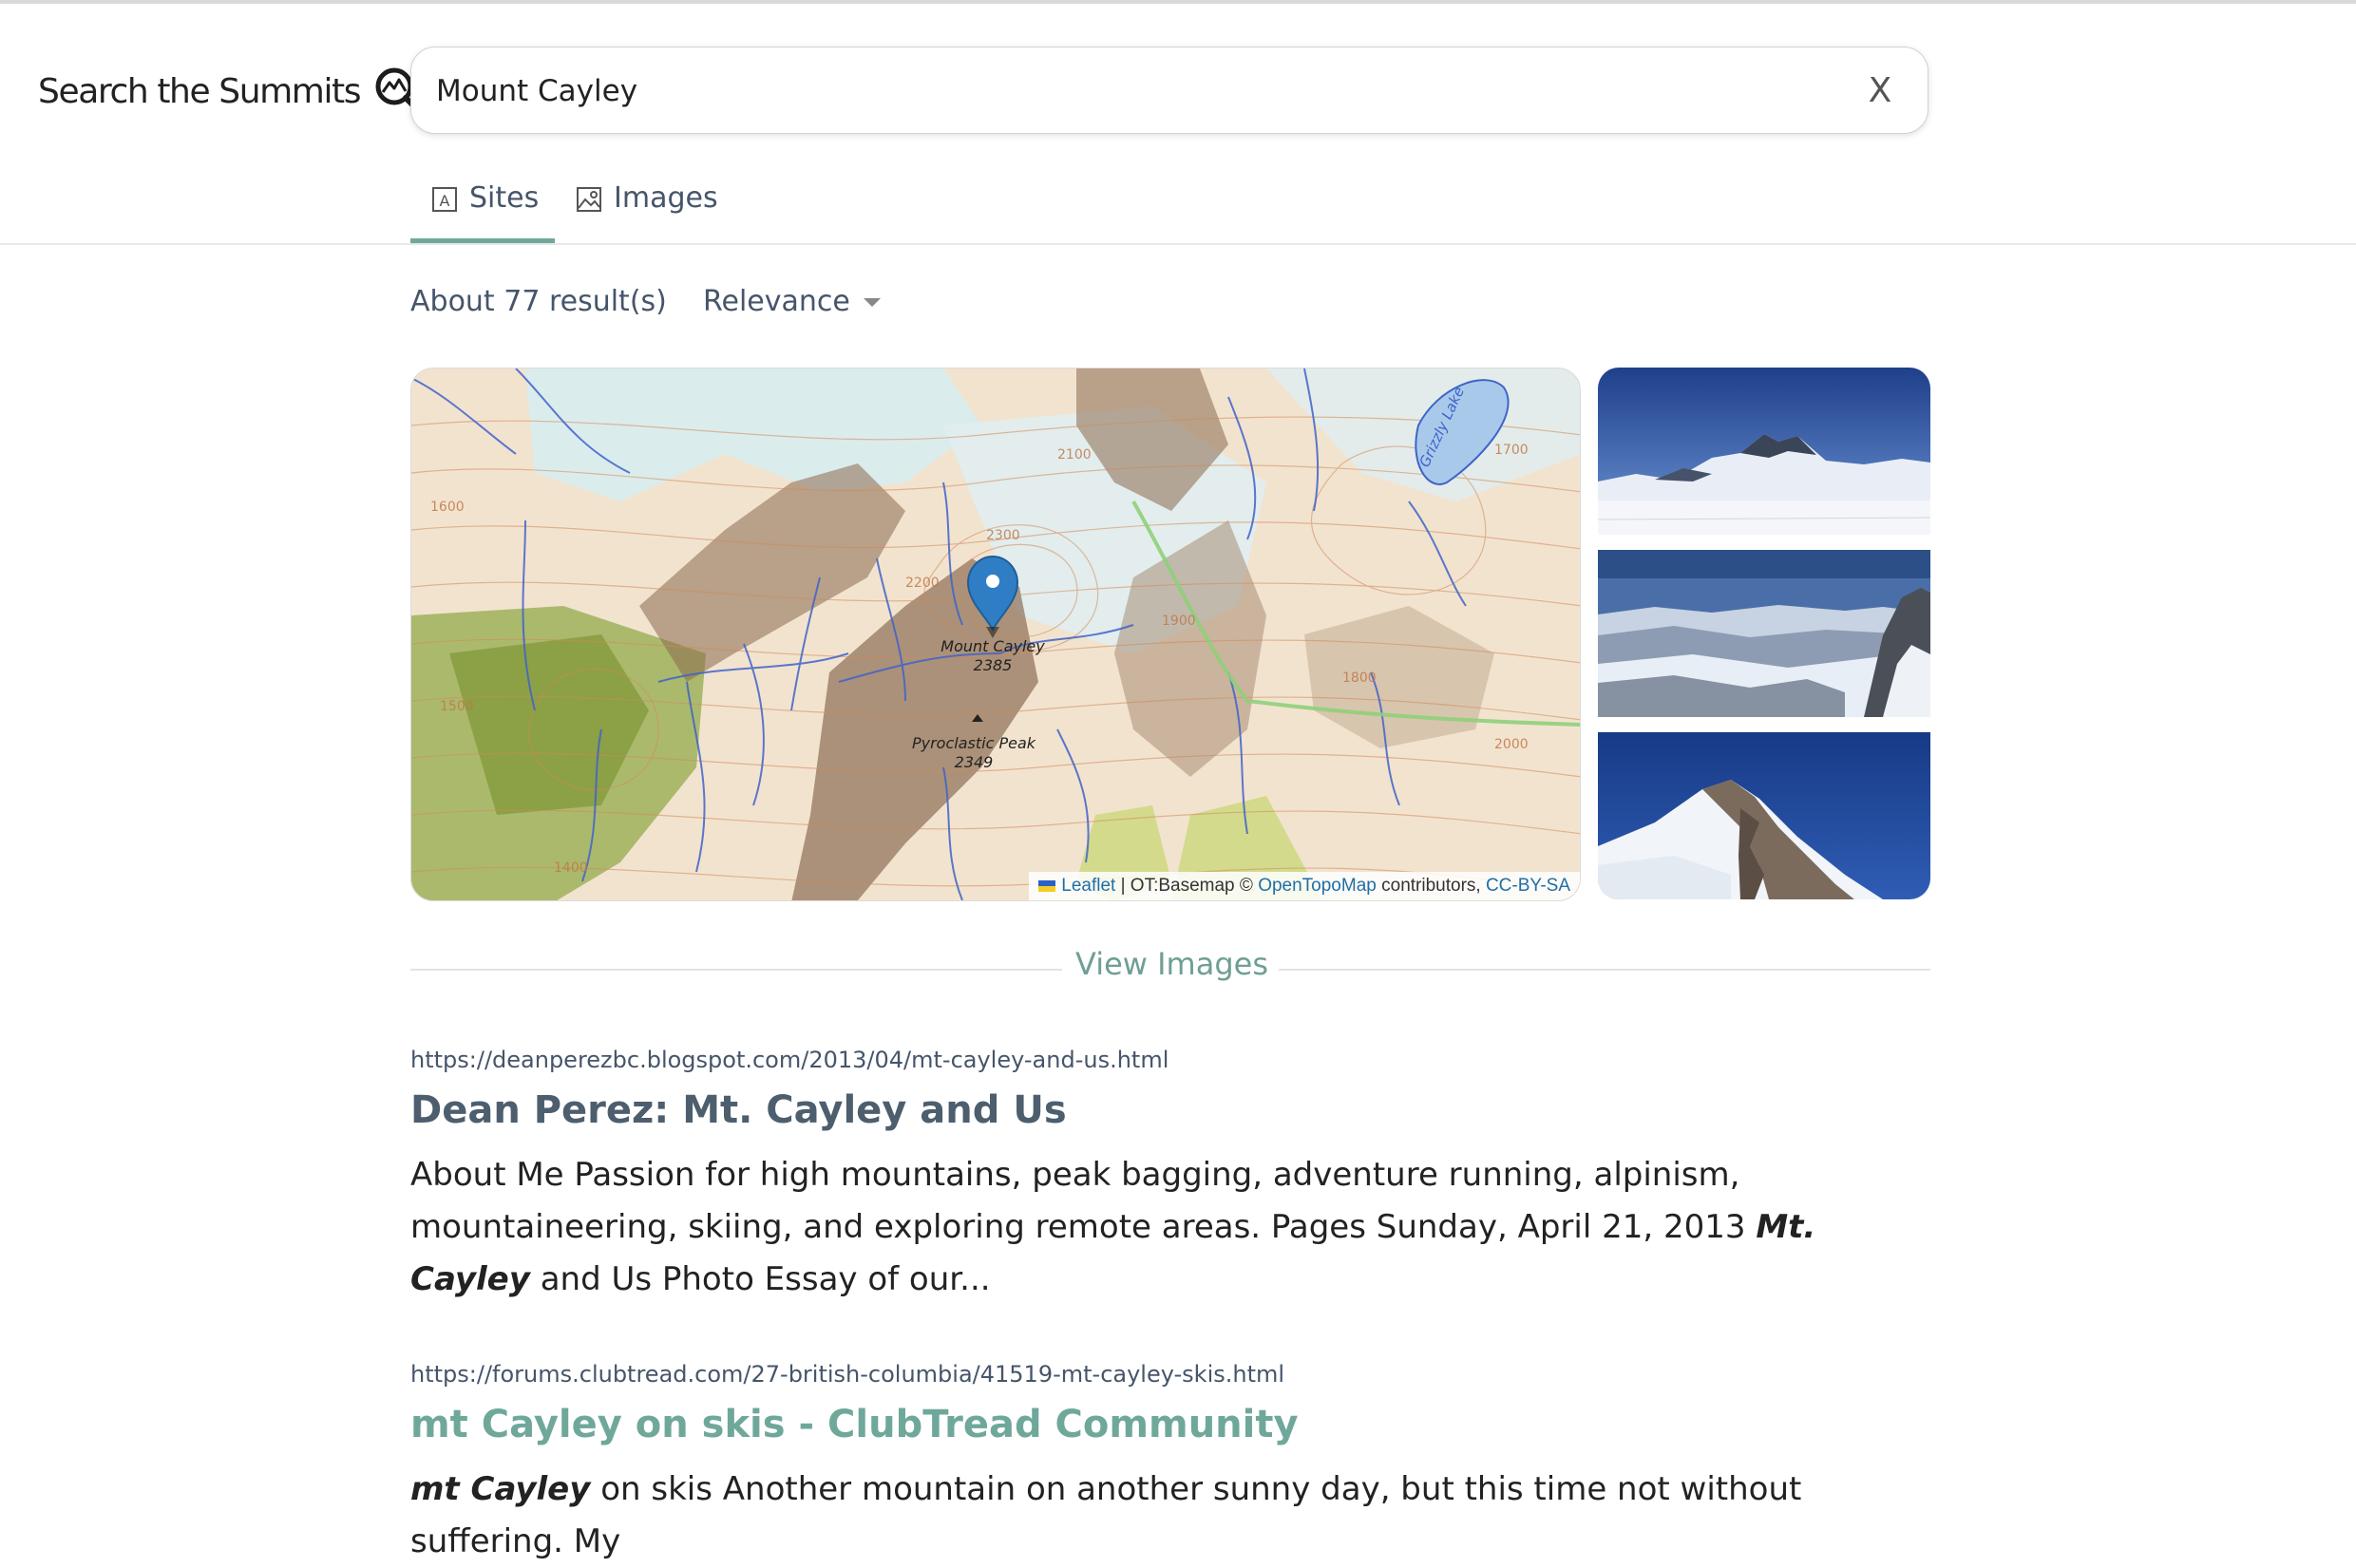 The height and width of the screenshot is (1568, 2356). Describe the element at coordinates (1003, 535) in the screenshot. I see `svg-text: 2300` at that location.